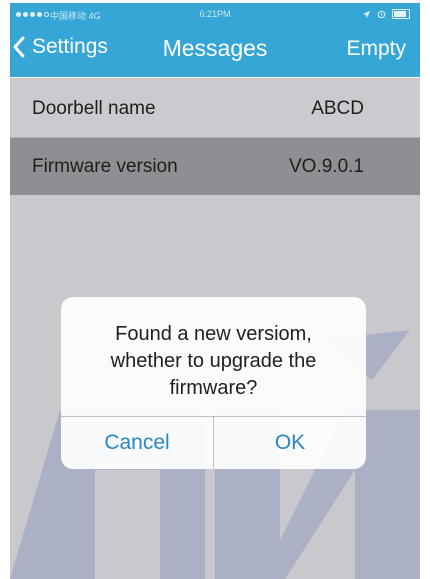  Describe the element at coordinates (290, 443) in the screenshot. I see `ok-button: OK` at that location.